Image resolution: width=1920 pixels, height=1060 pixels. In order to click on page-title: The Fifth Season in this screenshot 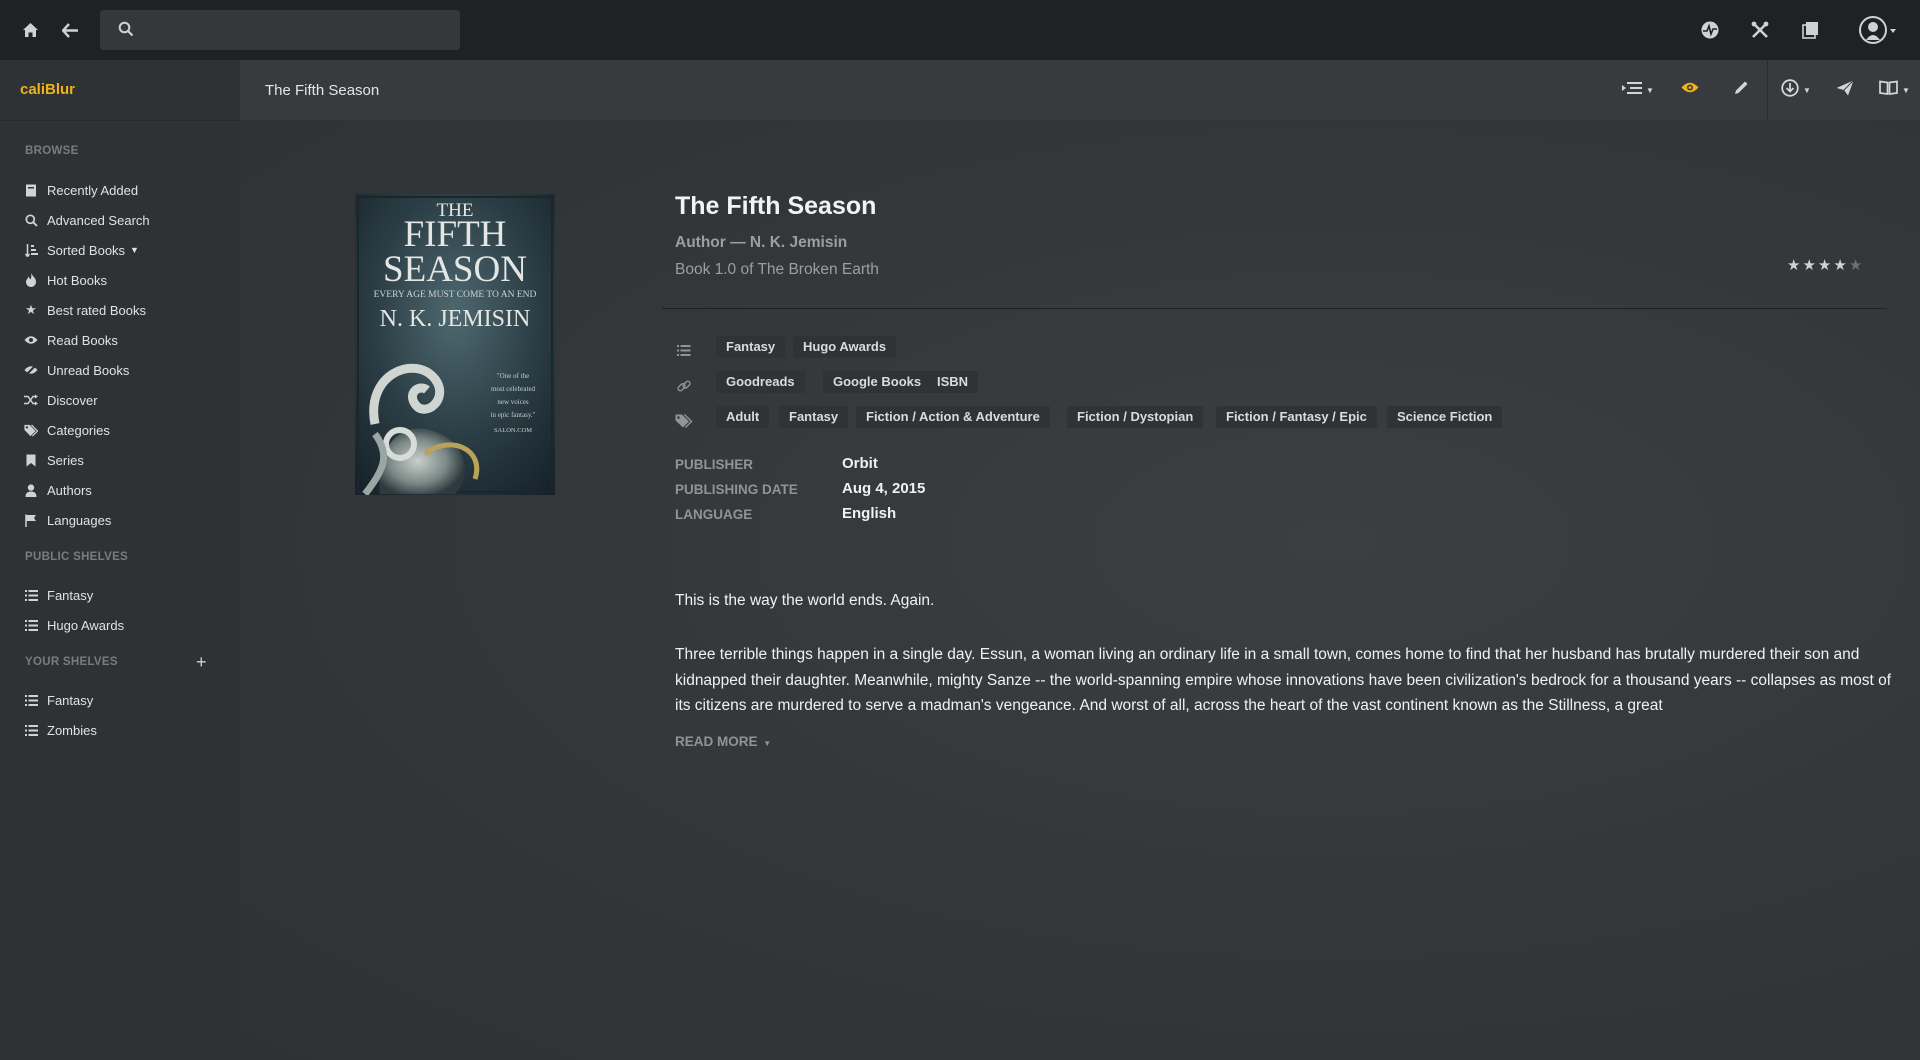, I will do `click(322, 90)`.